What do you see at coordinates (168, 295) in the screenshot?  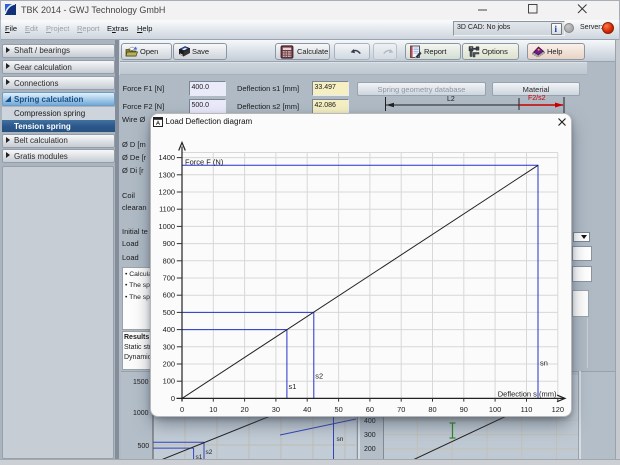 I see `svg-text: 600` at bounding box center [168, 295].